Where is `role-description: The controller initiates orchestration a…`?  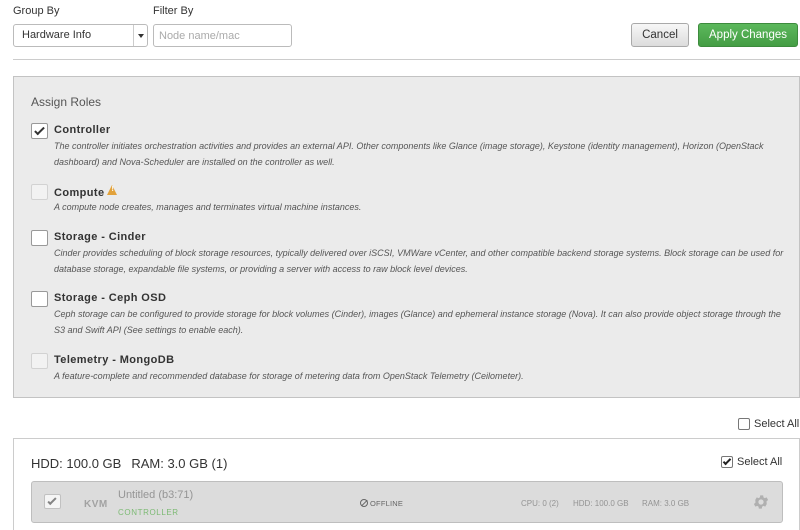 role-description: The controller initiates orchestration a… is located at coordinates (409, 154).